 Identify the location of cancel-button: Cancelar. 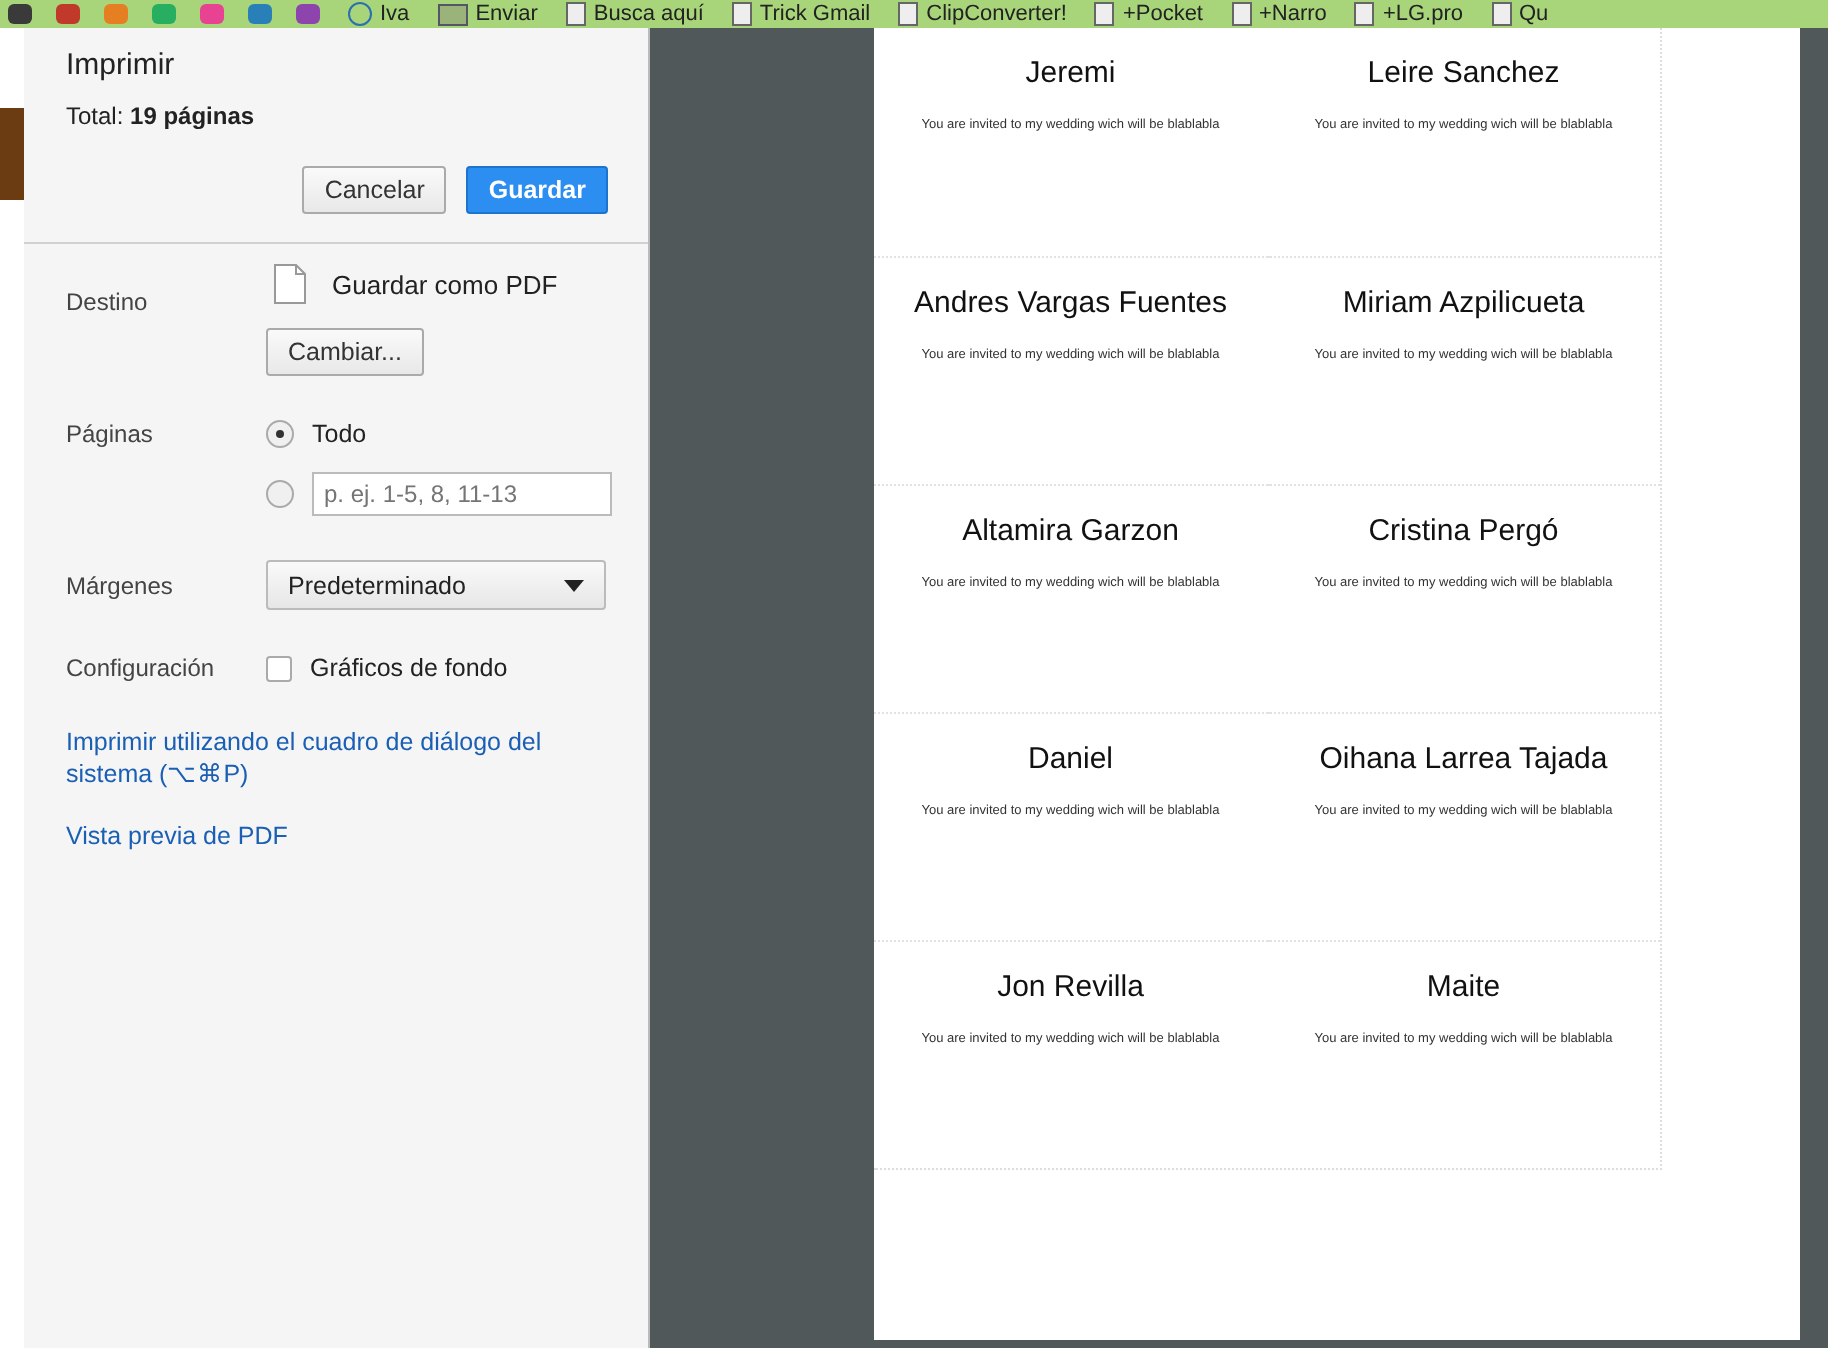
(374, 190).